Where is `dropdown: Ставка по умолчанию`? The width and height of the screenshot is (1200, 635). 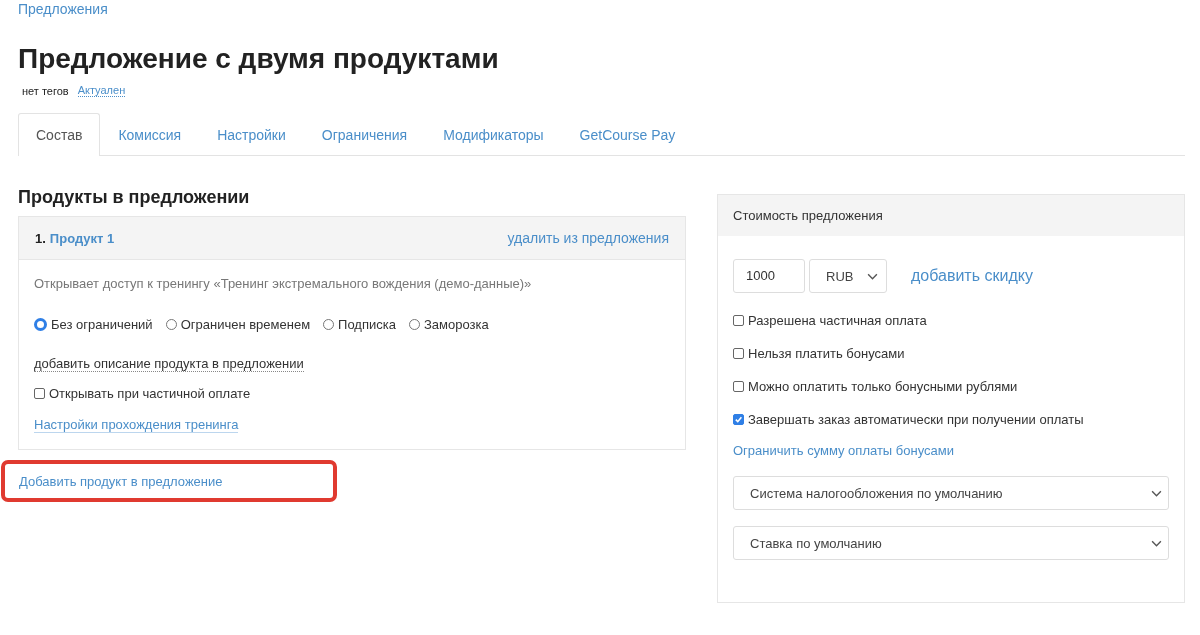
dropdown: Ставка по умолчанию is located at coordinates (951, 543).